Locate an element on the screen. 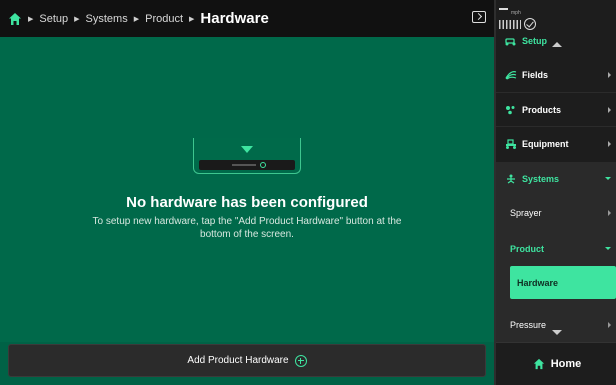  page-title: Hardware is located at coordinates (234, 18).